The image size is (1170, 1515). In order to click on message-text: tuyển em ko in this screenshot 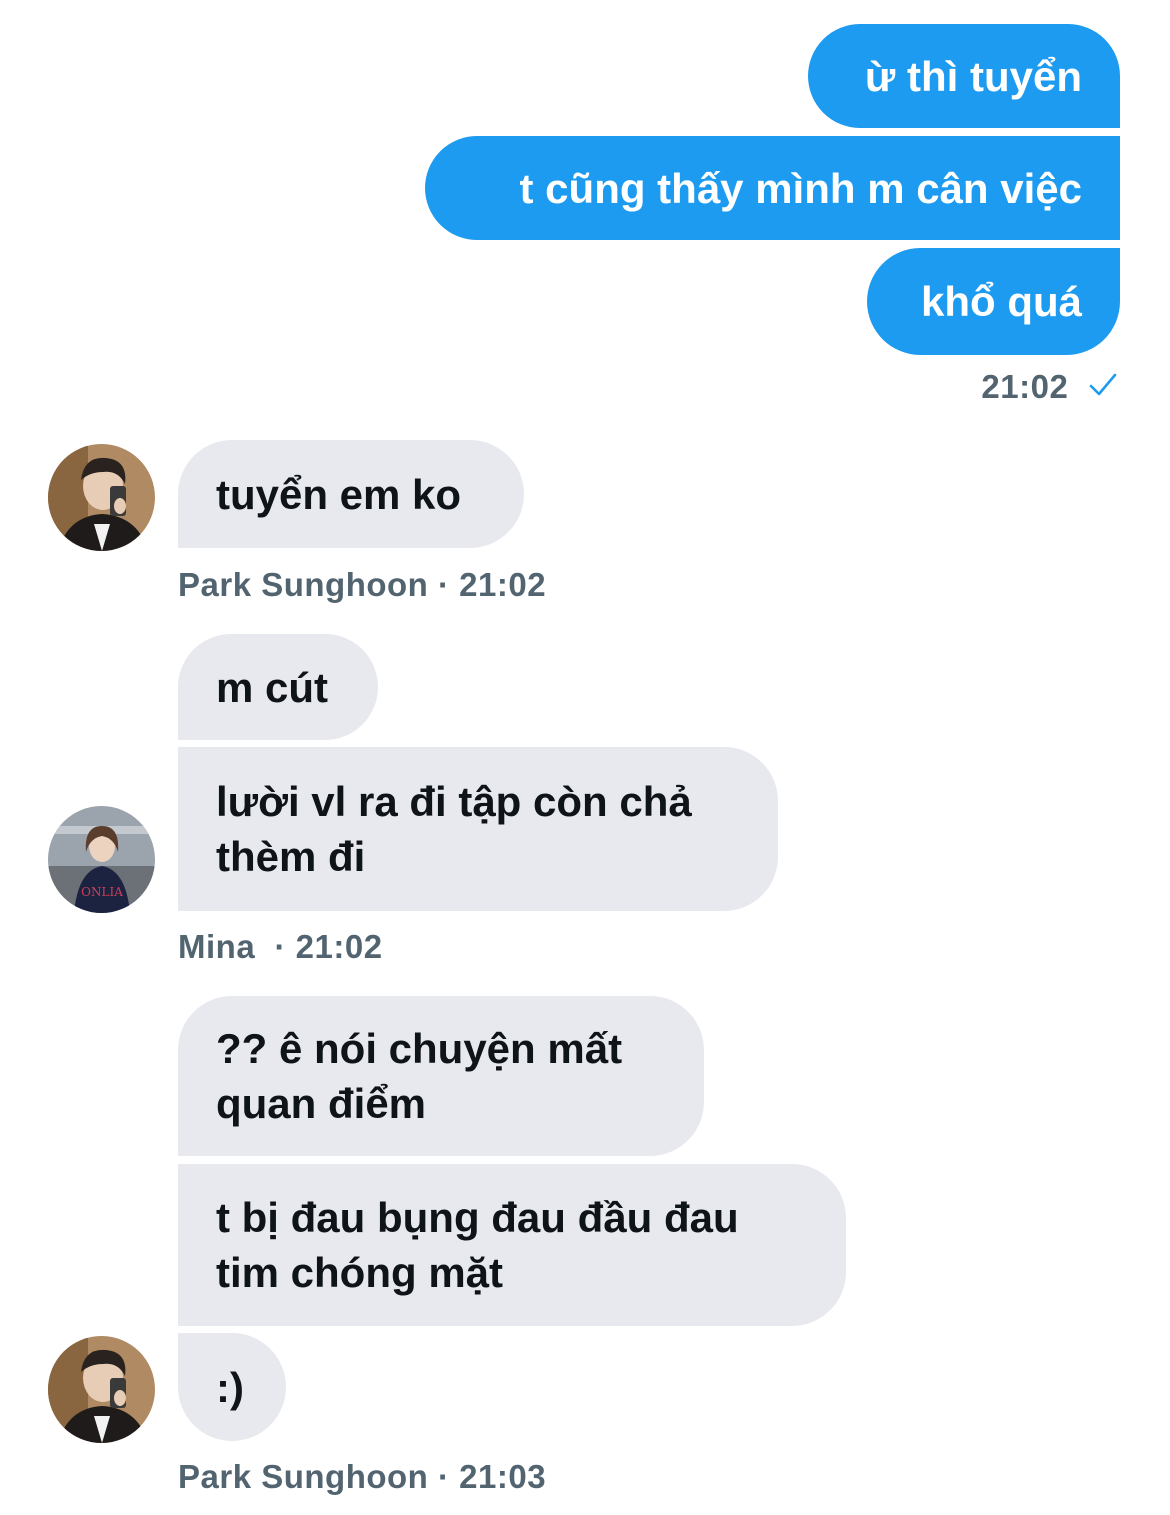, I will do `click(339, 494)`.